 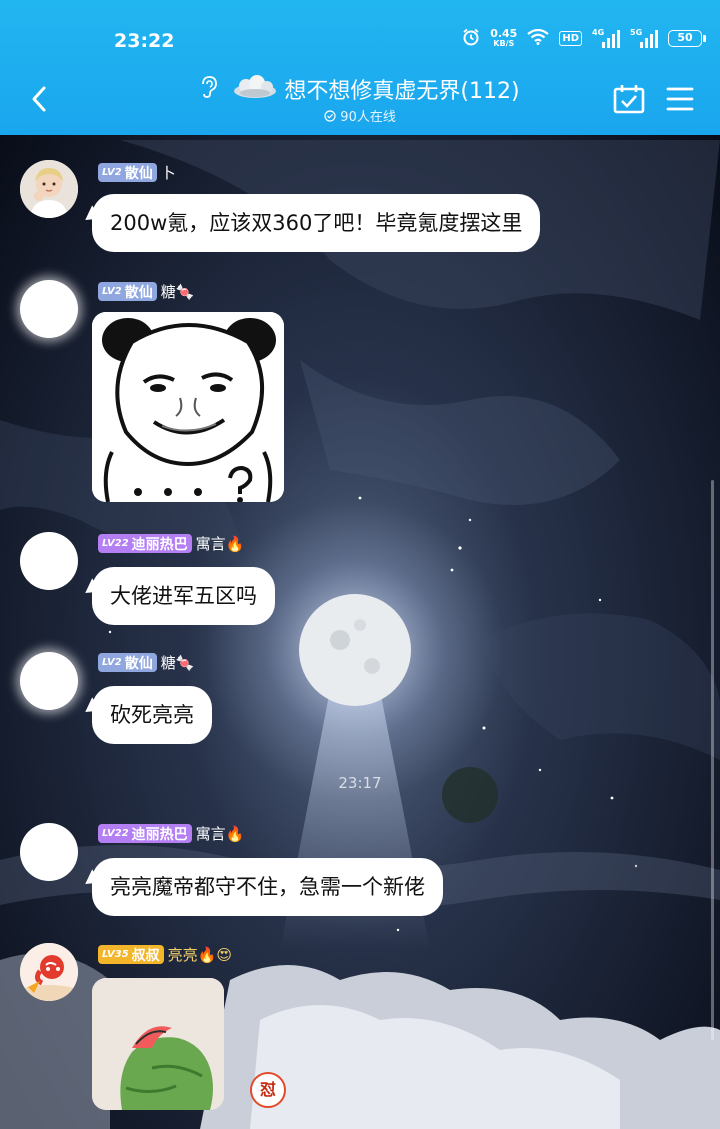 What do you see at coordinates (471, 38) in the screenshot?
I see `alarm-icon` at bounding box center [471, 38].